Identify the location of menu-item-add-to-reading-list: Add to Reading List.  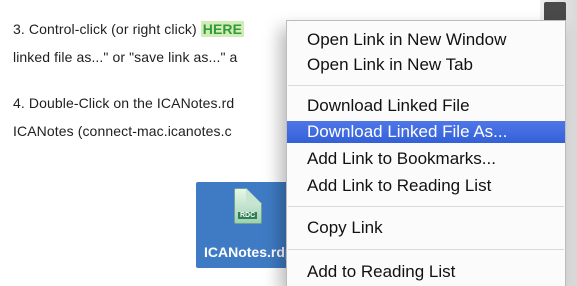
(426, 272).